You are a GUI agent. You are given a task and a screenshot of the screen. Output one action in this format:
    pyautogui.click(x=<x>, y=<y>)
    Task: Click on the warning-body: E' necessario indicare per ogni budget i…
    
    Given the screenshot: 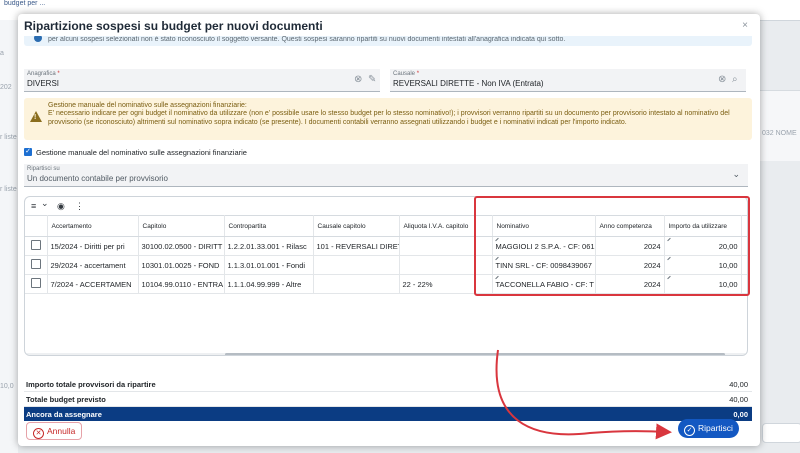 What is the action you would take?
    pyautogui.click(x=389, y=118)
    